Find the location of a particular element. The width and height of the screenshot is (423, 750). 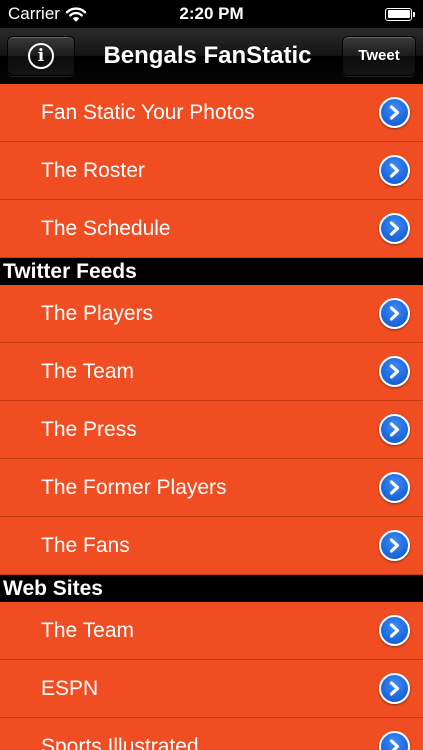

list-item-label: The Roster is located at coordinates (93, 170).